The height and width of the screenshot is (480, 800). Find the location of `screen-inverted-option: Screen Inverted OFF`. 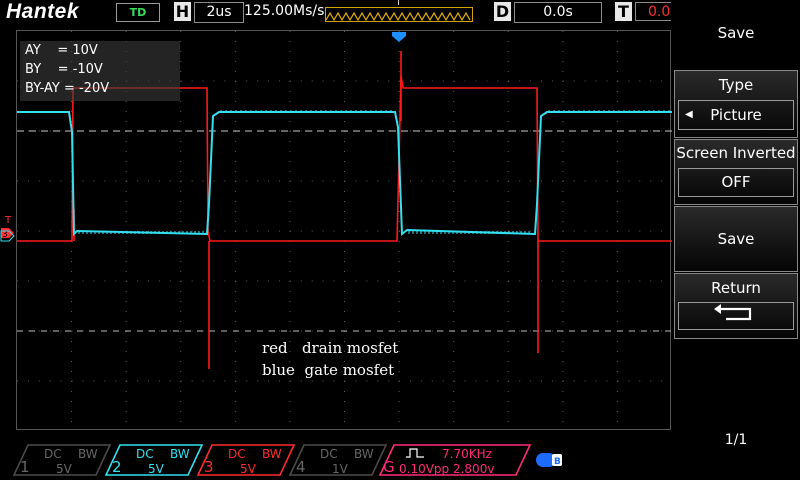

screen-inverted-option: Screen Inverted OFF is located at coordinates (736, 172).